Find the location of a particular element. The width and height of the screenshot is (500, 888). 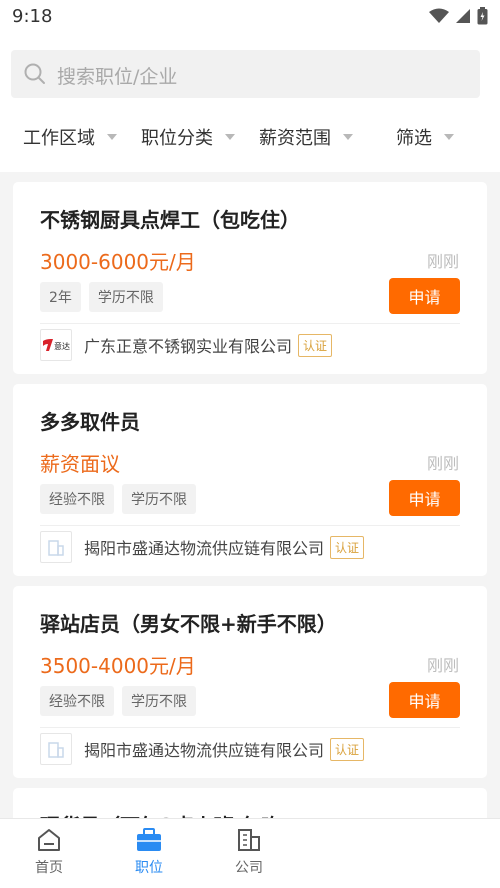

status-icons is located at coordinates (458, 16).